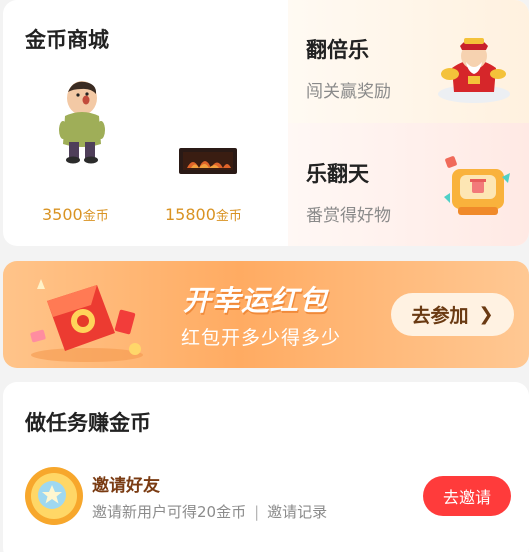 This screenshot has width=529, height=552. I want to click on product-price-value: 15800, so click(190, 214).